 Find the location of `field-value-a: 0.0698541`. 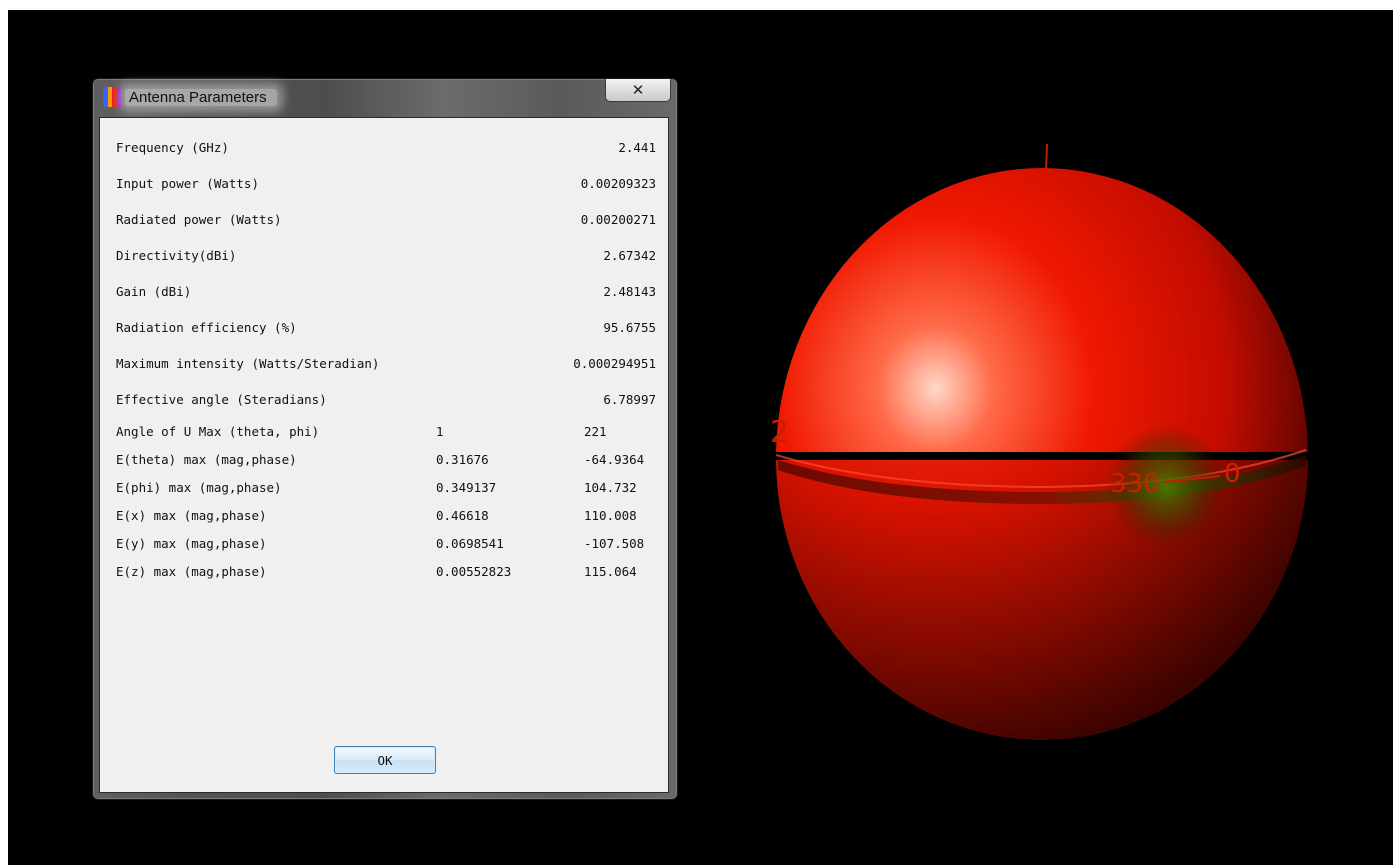

field-value-a: 0.0698541 is located at coordinates (470, 543).